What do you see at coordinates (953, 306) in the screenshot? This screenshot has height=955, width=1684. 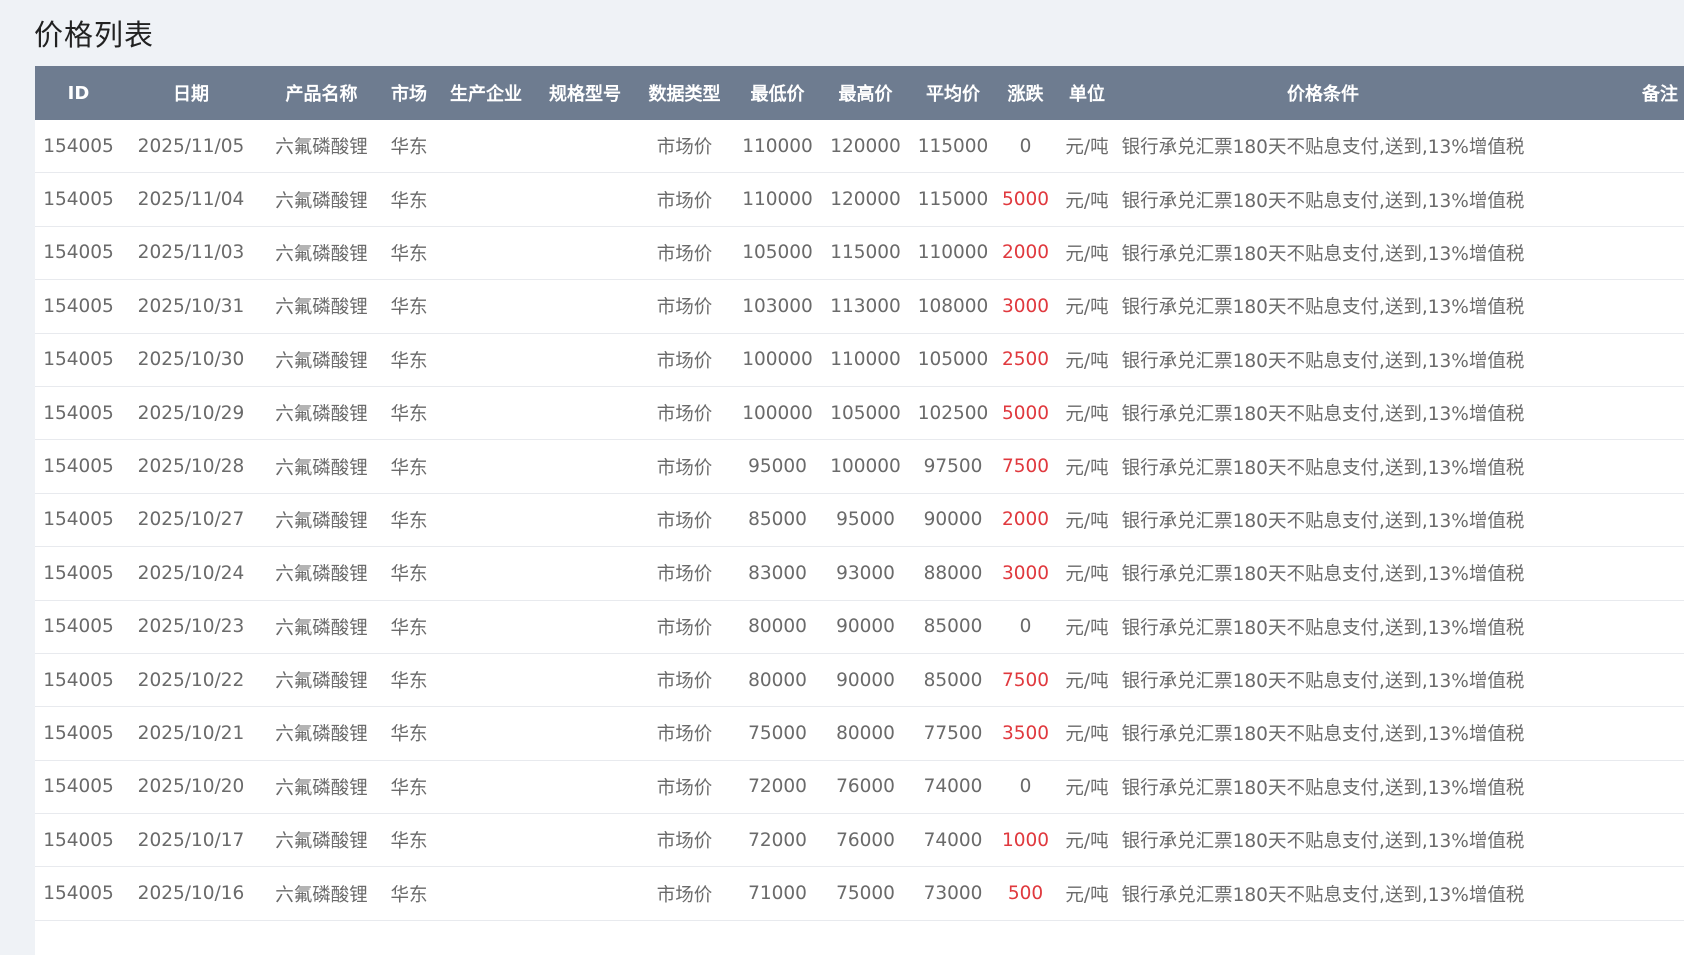 I see `cell-avg-price: 108000` at bounding box center [953, 306].